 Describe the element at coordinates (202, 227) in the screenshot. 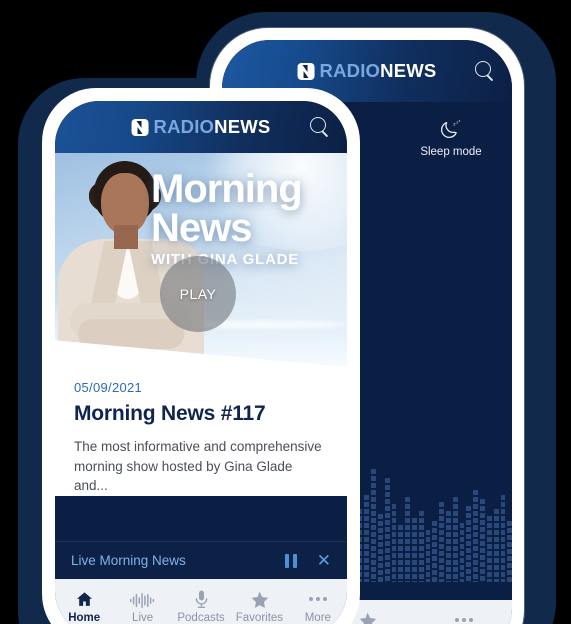

I see `hero-title-line2: News` at that location.